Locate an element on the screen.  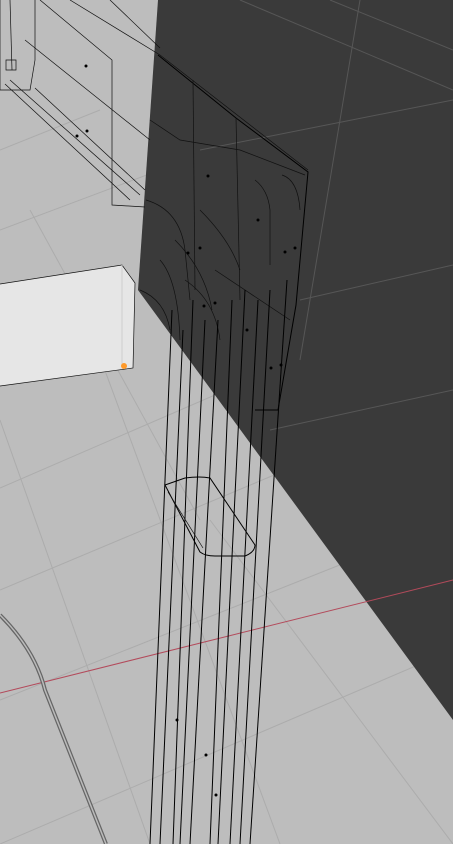
white-box-object is located at coordinates (67, 325).